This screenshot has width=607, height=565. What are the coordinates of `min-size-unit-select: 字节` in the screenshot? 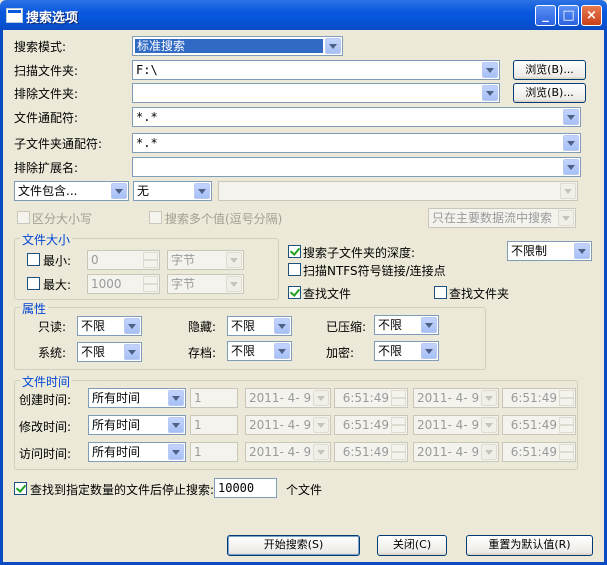 It's located at (205, 260).